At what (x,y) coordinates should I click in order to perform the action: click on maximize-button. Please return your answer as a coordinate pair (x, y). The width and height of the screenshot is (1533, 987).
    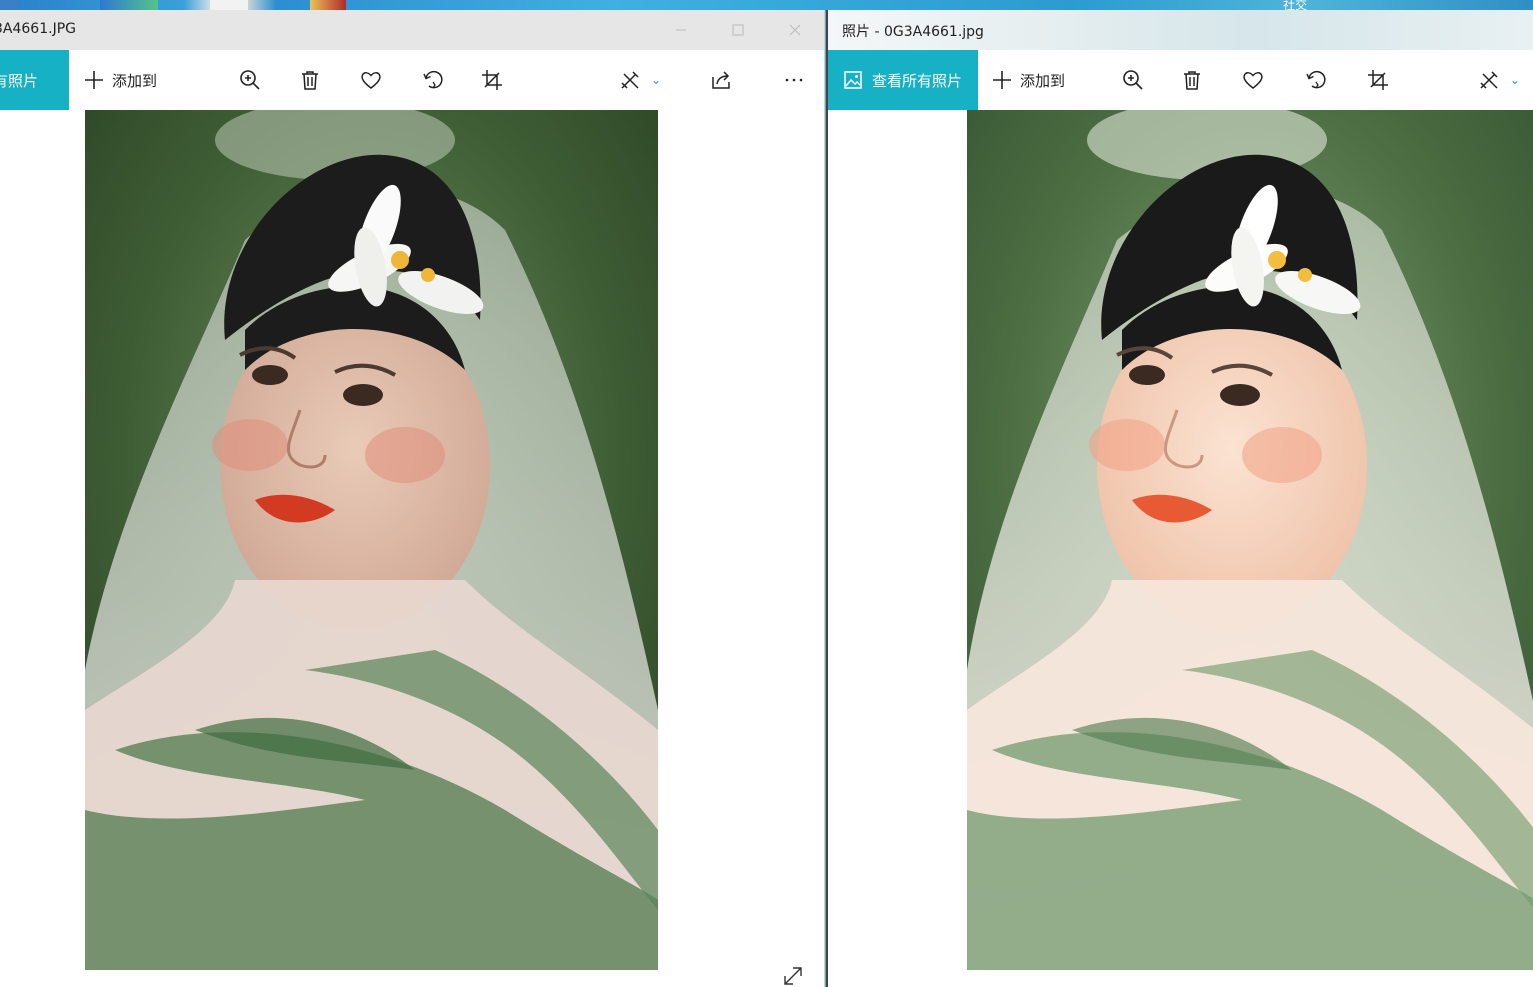
    Looking at the image, I should click on (738, 30).